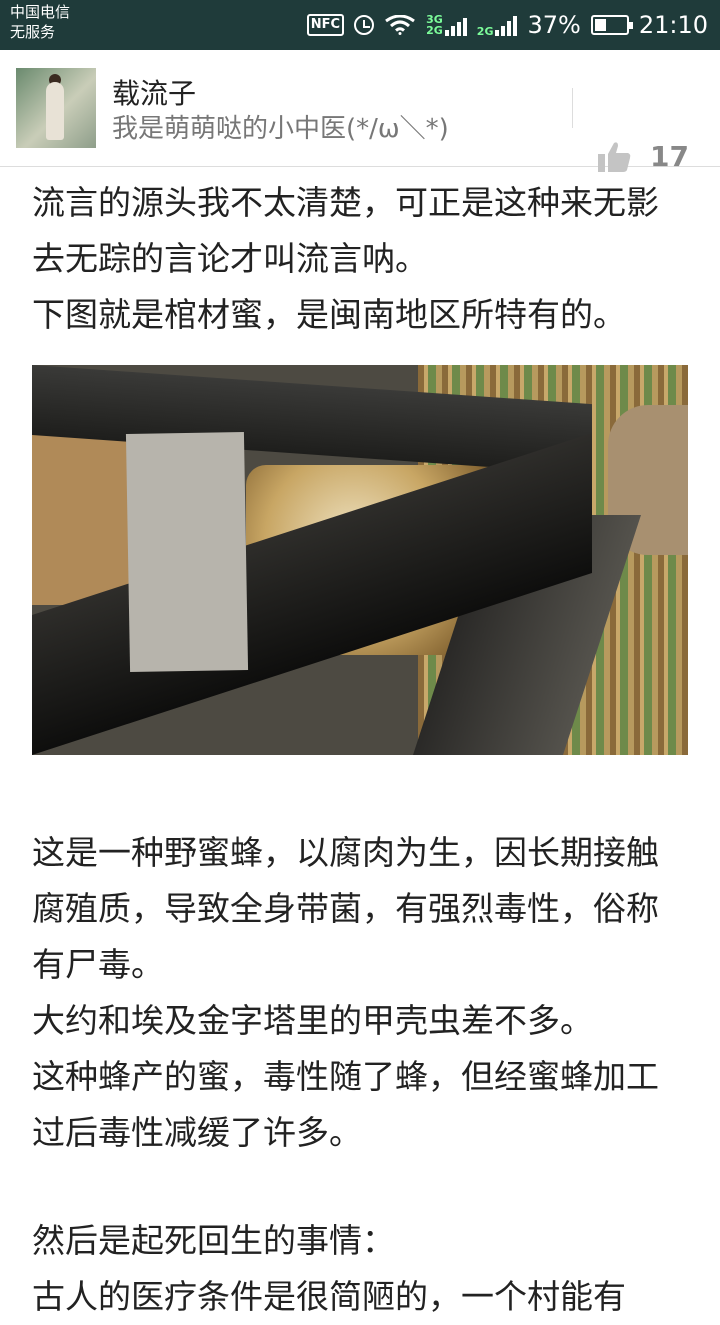 The width and height of the screenshot is (720, 1325). What do you see at coordinates (611, 25) in the screenshot?
I see `battery-icon` at bounding box center [611, 25].